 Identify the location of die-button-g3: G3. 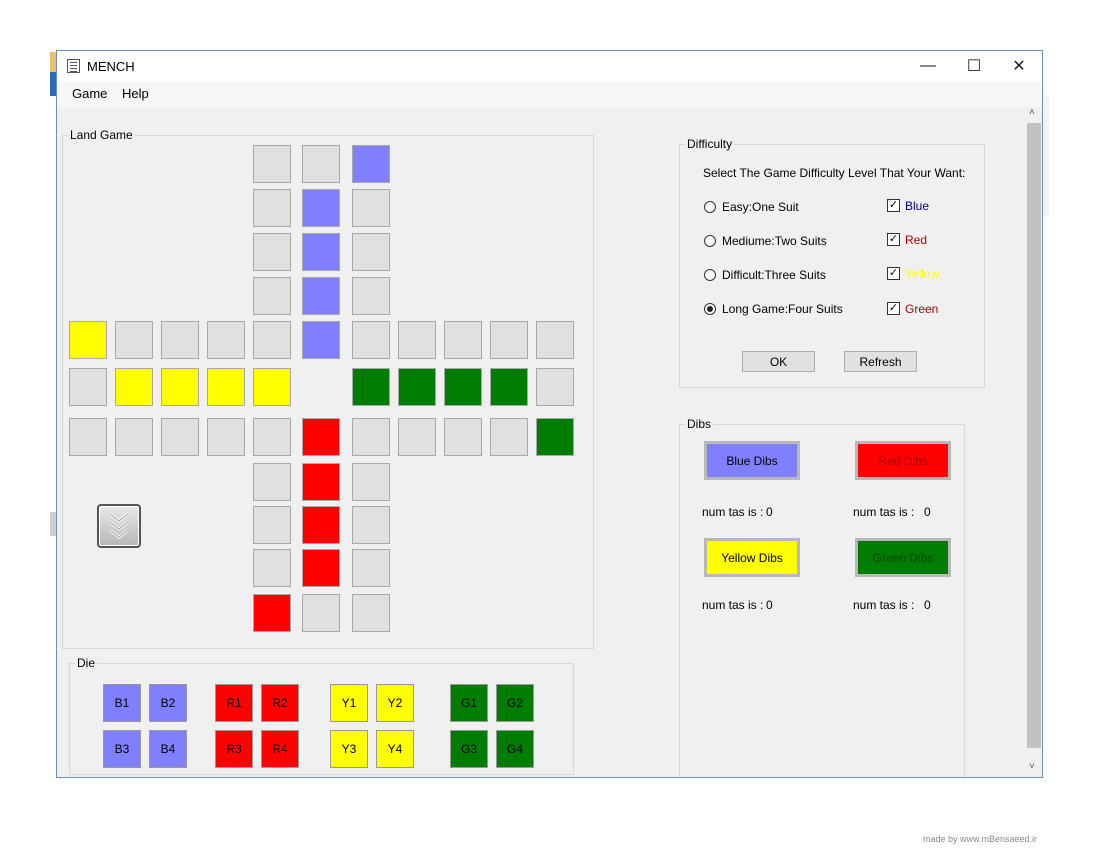
(469, 749).